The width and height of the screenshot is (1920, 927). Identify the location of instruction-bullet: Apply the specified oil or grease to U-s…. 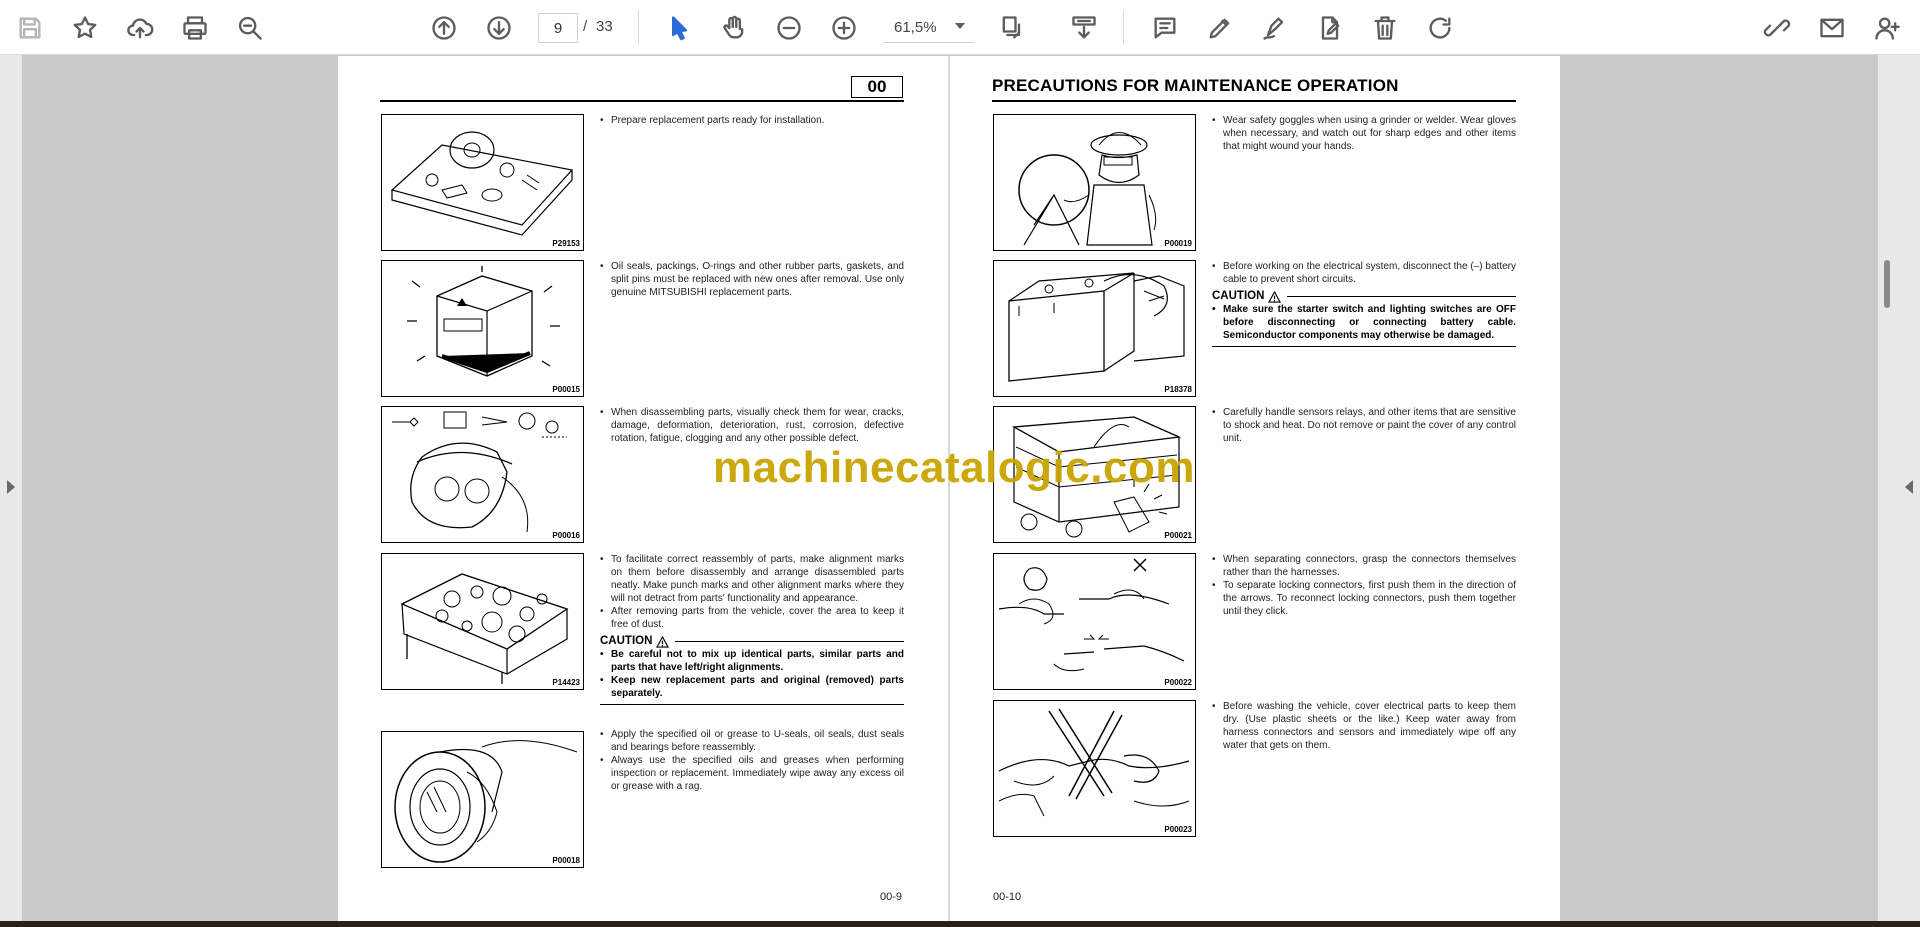
(752, 741).